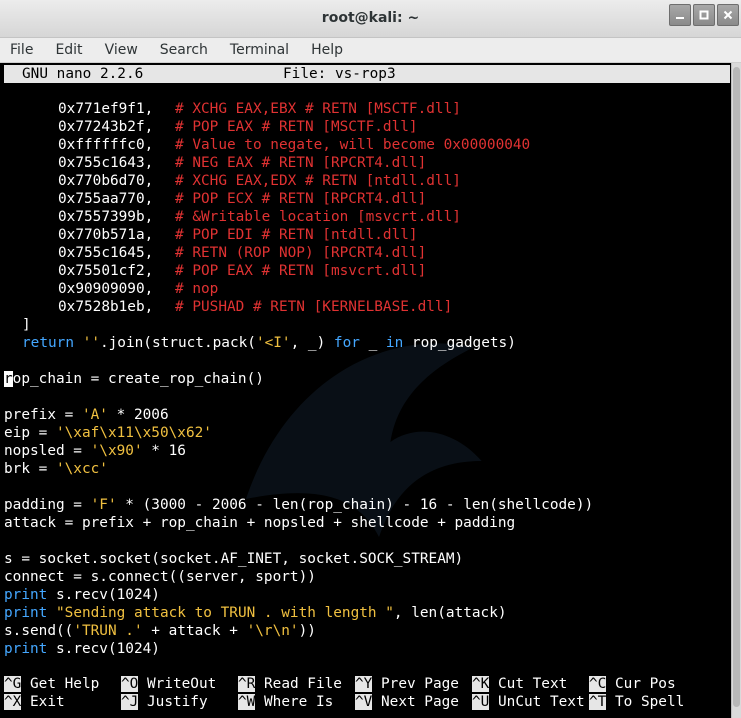 This screenshot has width=741, height=718. I want to click on nano-header: GNU nano 2.2.6 File: vs-rop3, so click(367, 74).